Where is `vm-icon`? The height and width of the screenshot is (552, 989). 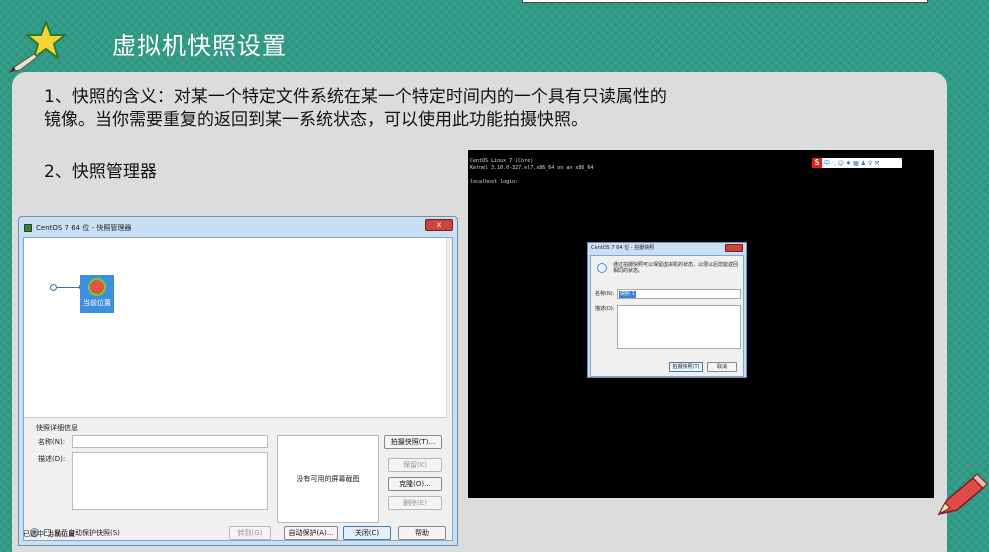 vm-icon is located at coordinates (28, 228).